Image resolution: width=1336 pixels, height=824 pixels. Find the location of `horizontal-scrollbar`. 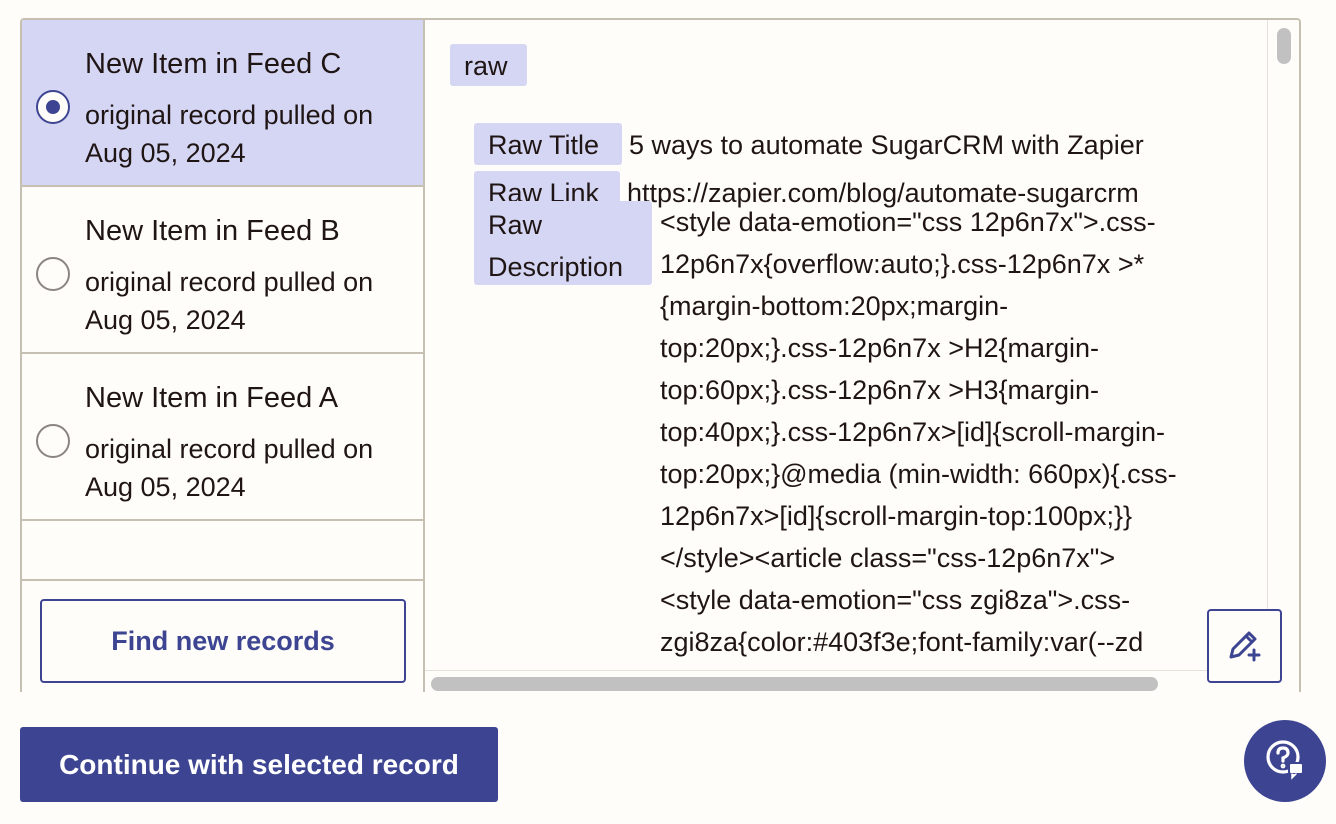

horizontal-scrollbar is located at coordinates (847, 681).